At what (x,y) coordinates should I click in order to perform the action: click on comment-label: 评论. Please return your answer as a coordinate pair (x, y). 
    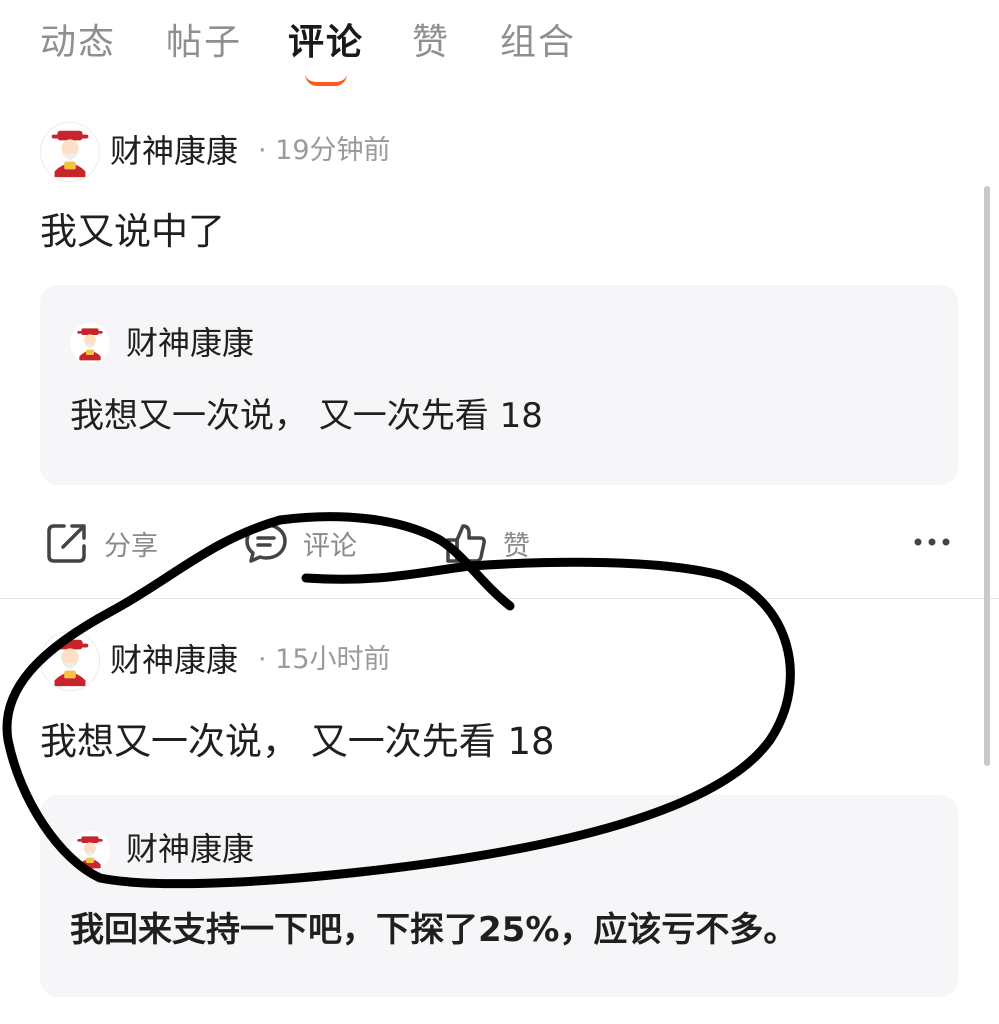
    Looking at the image, I should click on (330, 546).